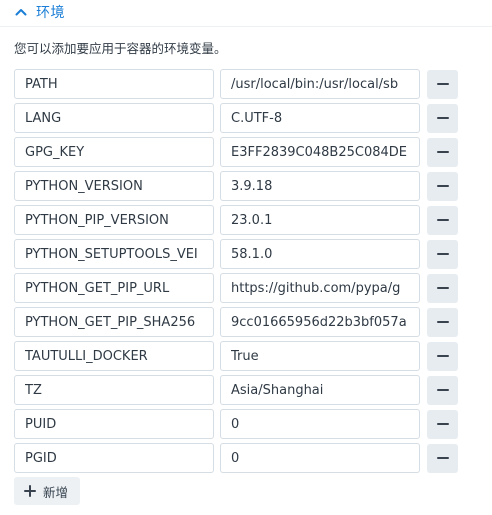  I want to click on plus-icon, so click(30, 491).